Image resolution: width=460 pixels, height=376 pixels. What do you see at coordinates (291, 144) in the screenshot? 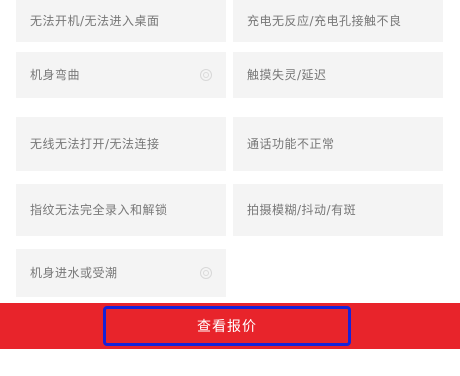
I see `issue-label: 通话功能不正常` at bounding box center [291, 144].